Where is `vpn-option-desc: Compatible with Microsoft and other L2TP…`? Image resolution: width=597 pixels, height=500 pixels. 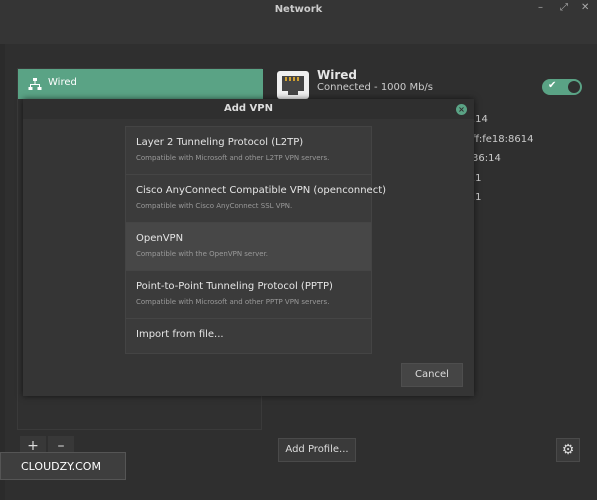
vpn-option-desc: Compatible with Microsoft and other L2TP… is located at coordinates (233, 158).